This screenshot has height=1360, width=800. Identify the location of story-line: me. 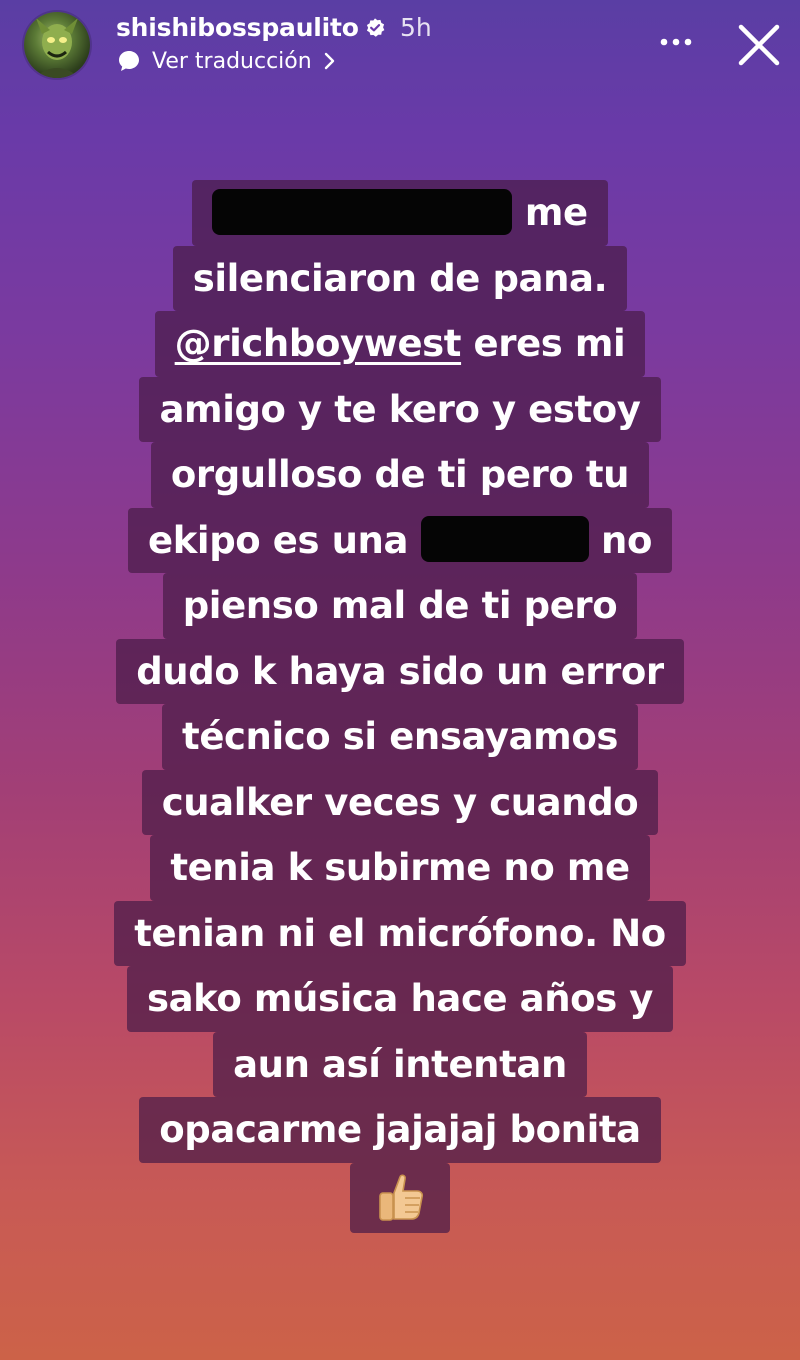
(400, 213).